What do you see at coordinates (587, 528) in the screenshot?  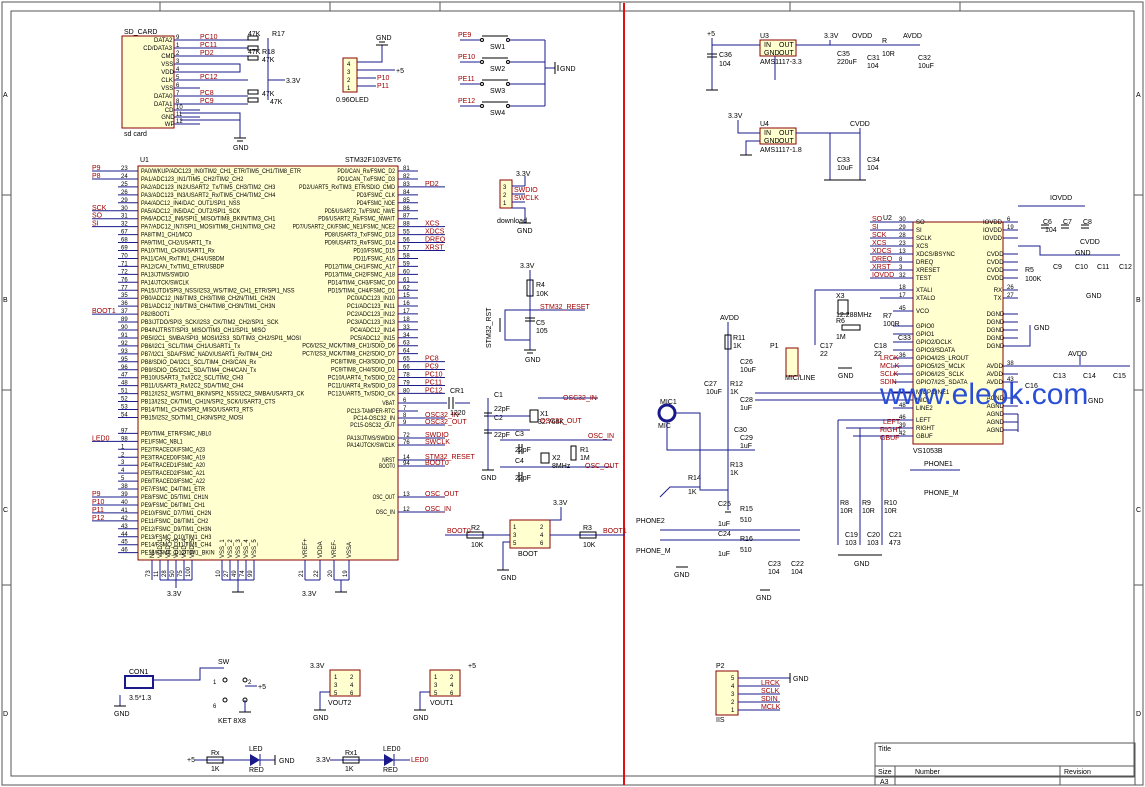 I see `svg-text: R3` at bounding box center [587, 528].